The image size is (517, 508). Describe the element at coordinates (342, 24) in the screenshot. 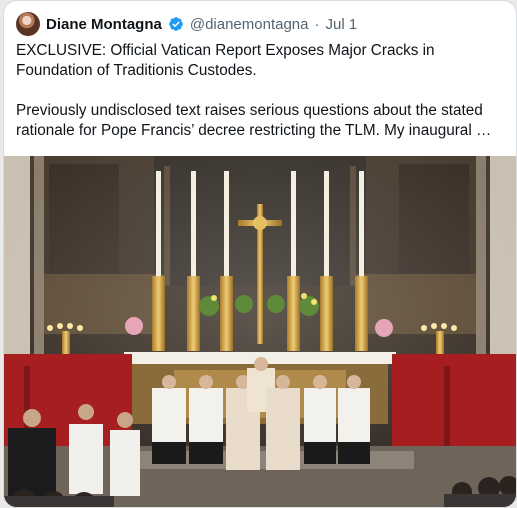

I see `tweet-date: Jul 1` at that location.